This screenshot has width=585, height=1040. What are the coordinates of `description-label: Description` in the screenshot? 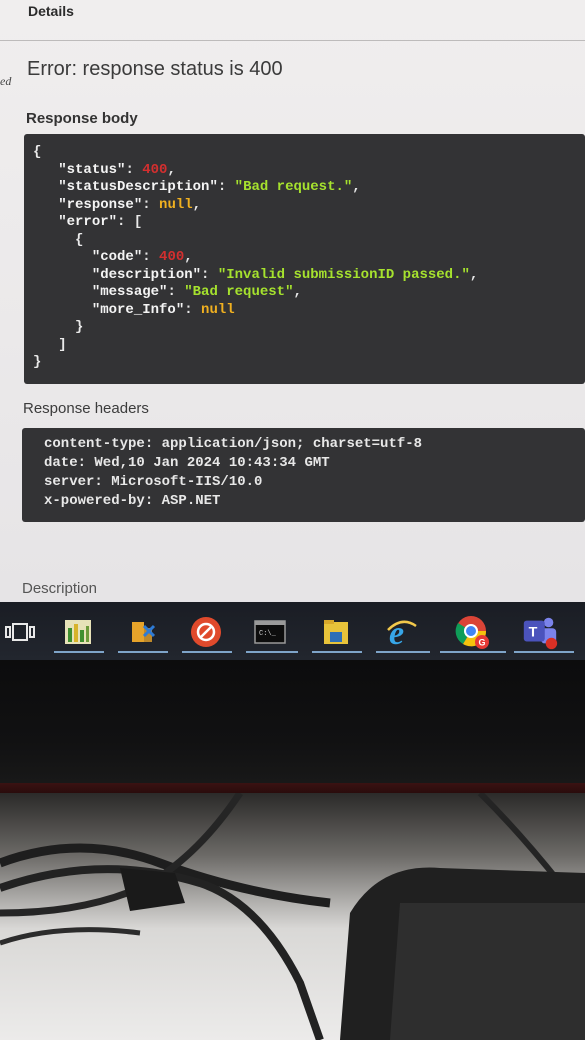 It's located at (60, 588).